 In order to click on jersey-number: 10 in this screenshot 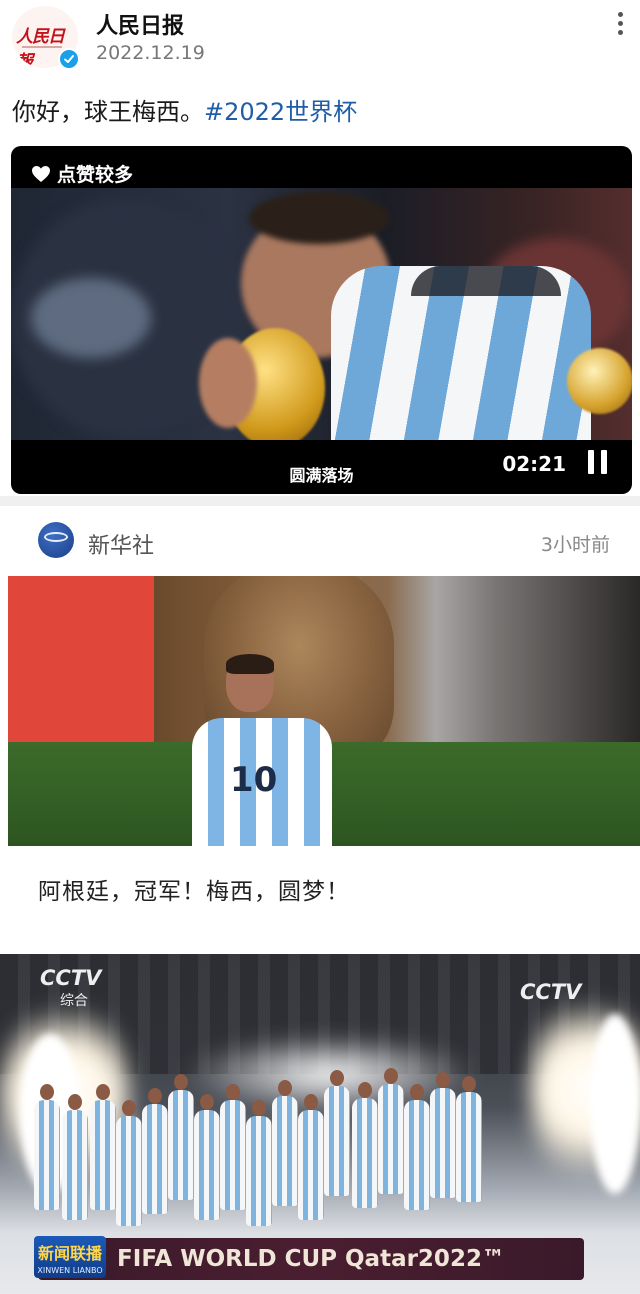, I will do `click(254, 780)`.